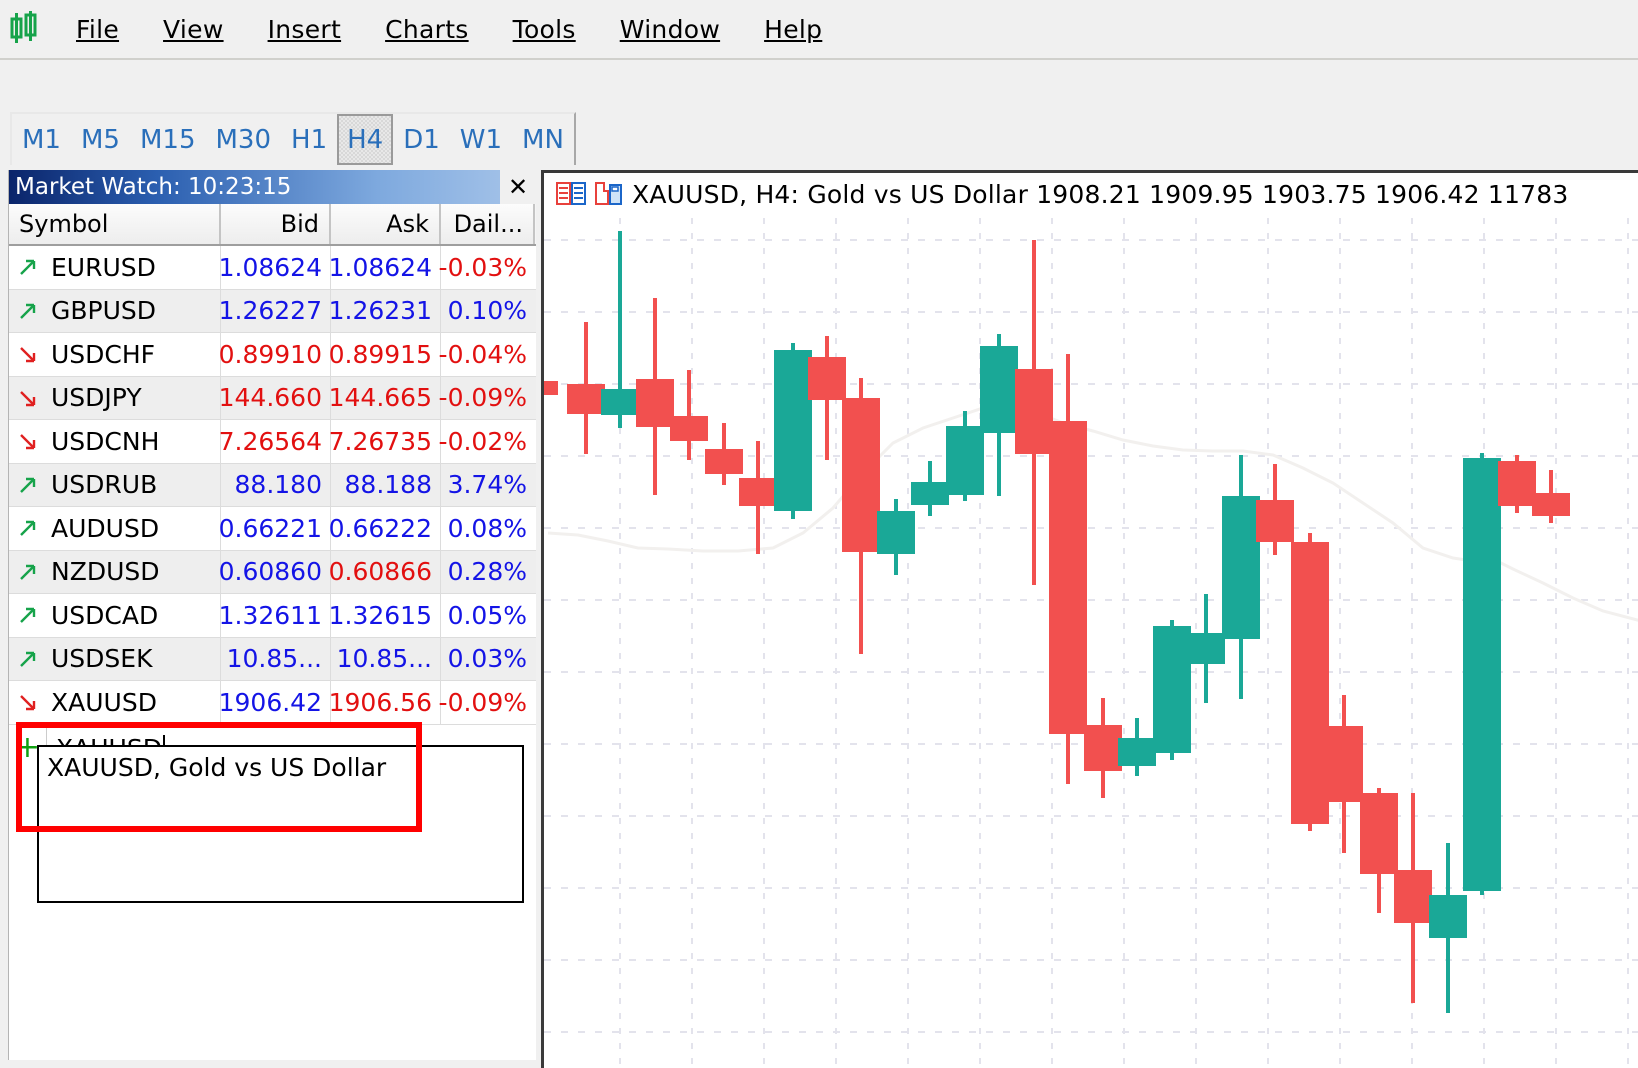 The image size is (1638, 1068). What do you see at coordinates (386, 484) in the screenshot?
I see `cell-ask: 88.188` at bounding box center [386, 484].